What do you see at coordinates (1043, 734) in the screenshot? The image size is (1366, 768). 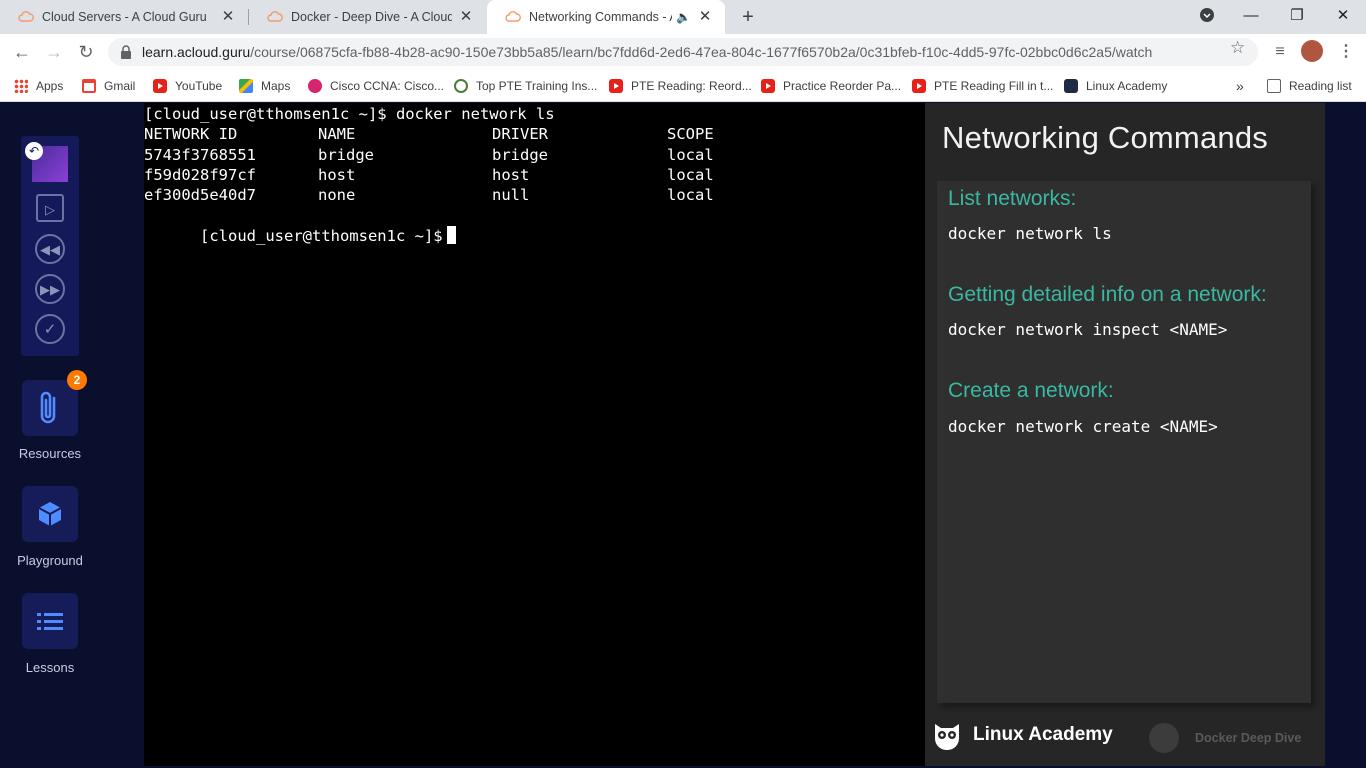 I see `brand-name: Linux Academy` at bounding box center [1043, 734].